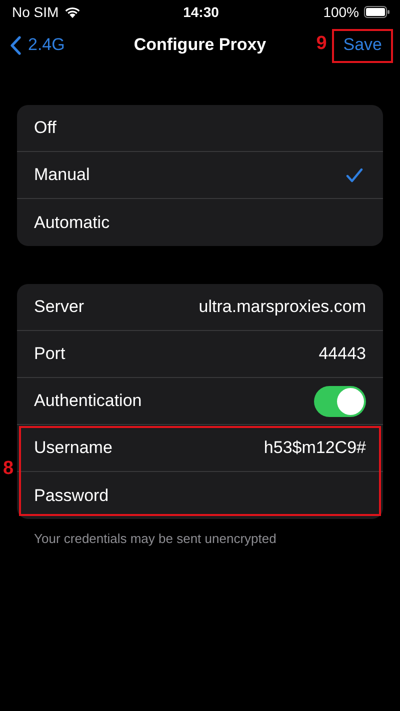 The image size is (400, 711). What do you see at coordinates (200, 128) in the screenshot?
I see `proxy-option: Off` at bounding box center [200, 128].